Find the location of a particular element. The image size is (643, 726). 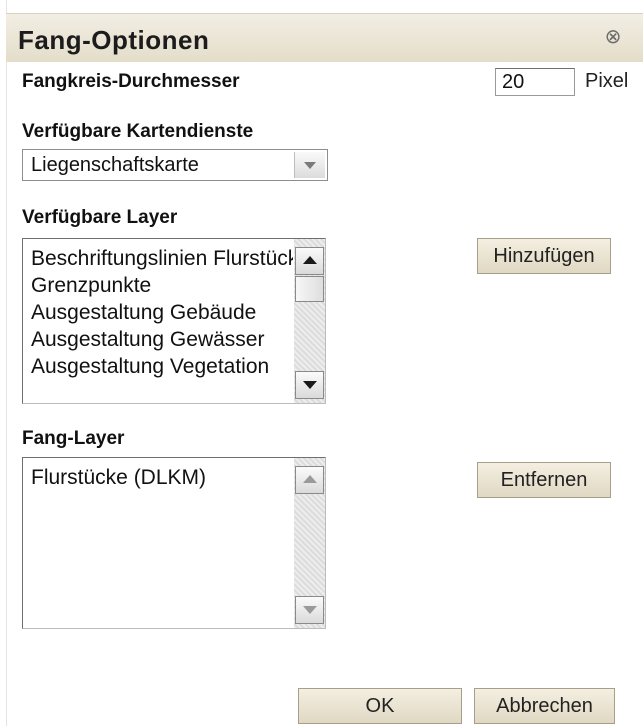

list-item: Ausgestaltung Gebäude is located at coordinates (158, 312).